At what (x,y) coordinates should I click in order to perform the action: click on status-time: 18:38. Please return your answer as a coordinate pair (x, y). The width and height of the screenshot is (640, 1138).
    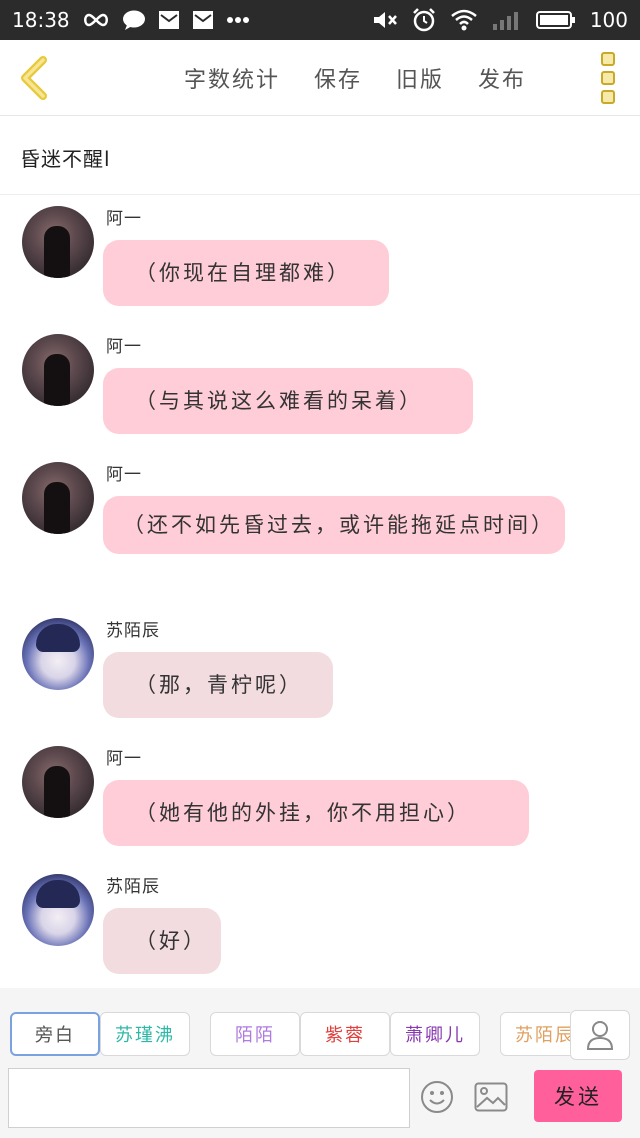
    Looking at the image, I should click on (41, 20).